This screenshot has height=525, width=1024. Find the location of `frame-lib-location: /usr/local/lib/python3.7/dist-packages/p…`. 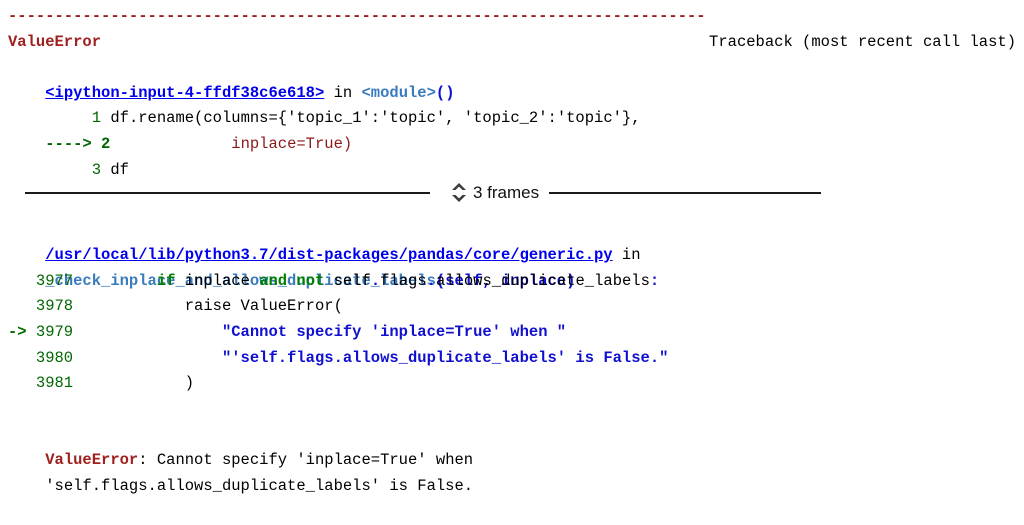

frame-lib-location: /usr/local/lib/python3.7/dist-packages/p… is located at coordinates (512, 241).